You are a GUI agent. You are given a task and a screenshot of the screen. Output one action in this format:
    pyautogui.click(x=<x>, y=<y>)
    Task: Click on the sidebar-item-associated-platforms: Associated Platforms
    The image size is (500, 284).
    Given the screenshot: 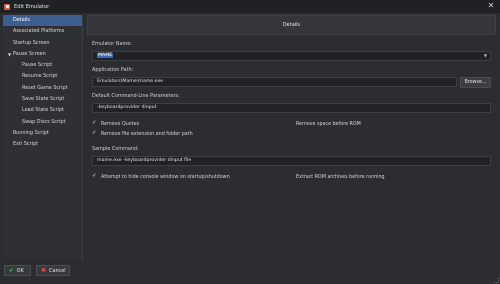 What is the action you would take?
    pyautogui.click(x=42, y=31)
    